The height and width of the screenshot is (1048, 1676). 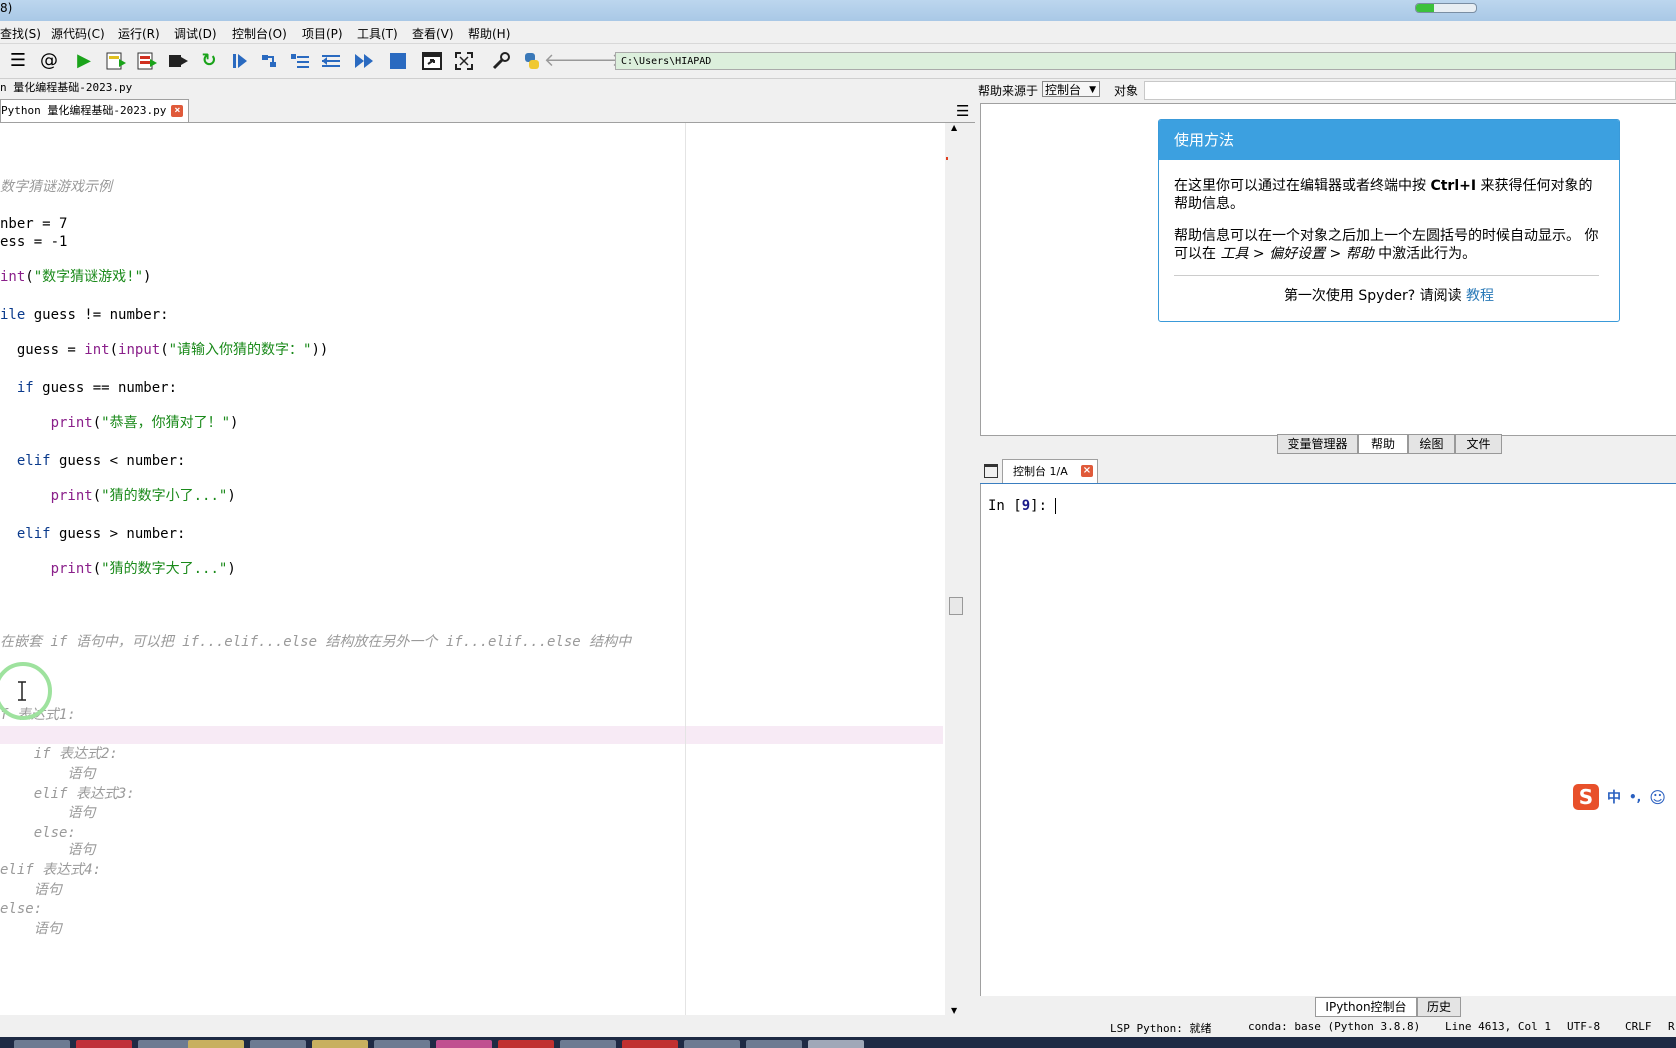 I want to click on code-line: else:, so click(x=38, y=833).